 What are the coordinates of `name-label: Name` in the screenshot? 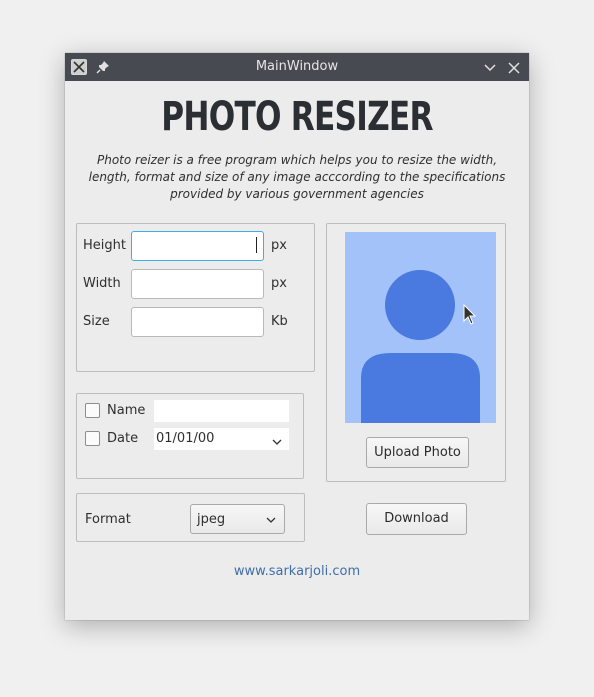 It's located at (126, 410).